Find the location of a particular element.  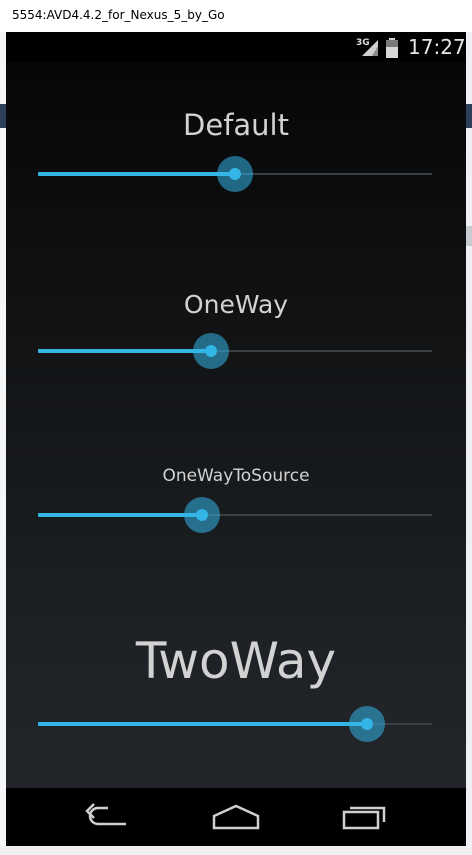

slider-label-twoway: TwoWay is located at coordinates (236, 661).